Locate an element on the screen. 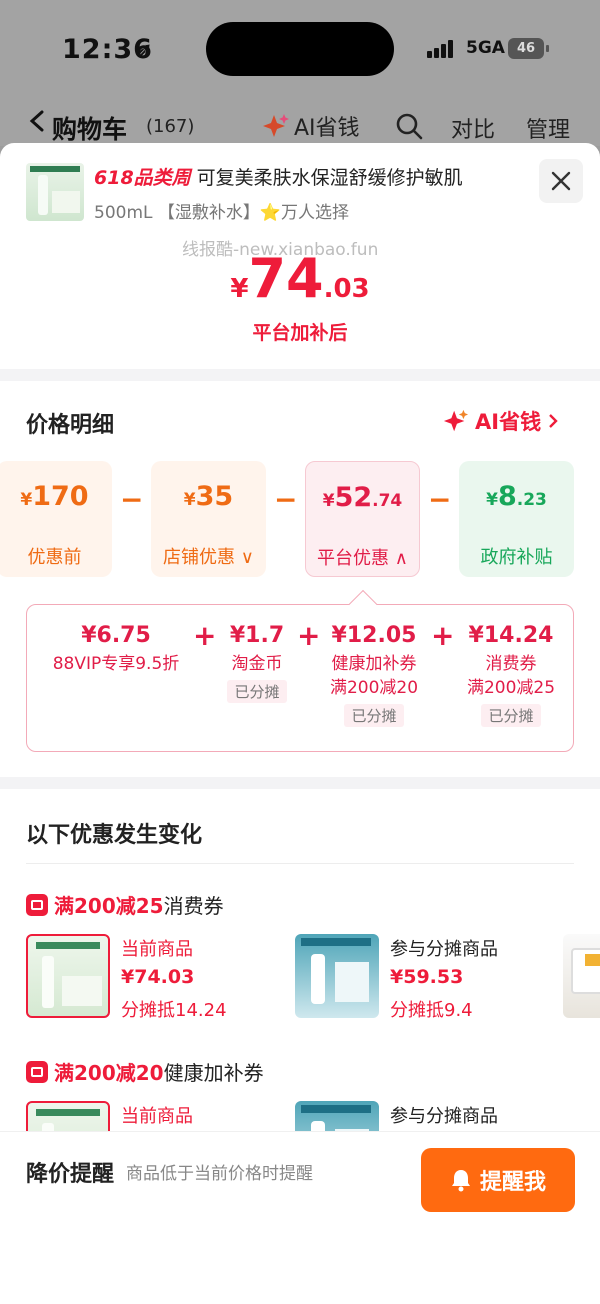 This screenshot has height=1304, width=600. close-icon is located at coordinates (561, 181).